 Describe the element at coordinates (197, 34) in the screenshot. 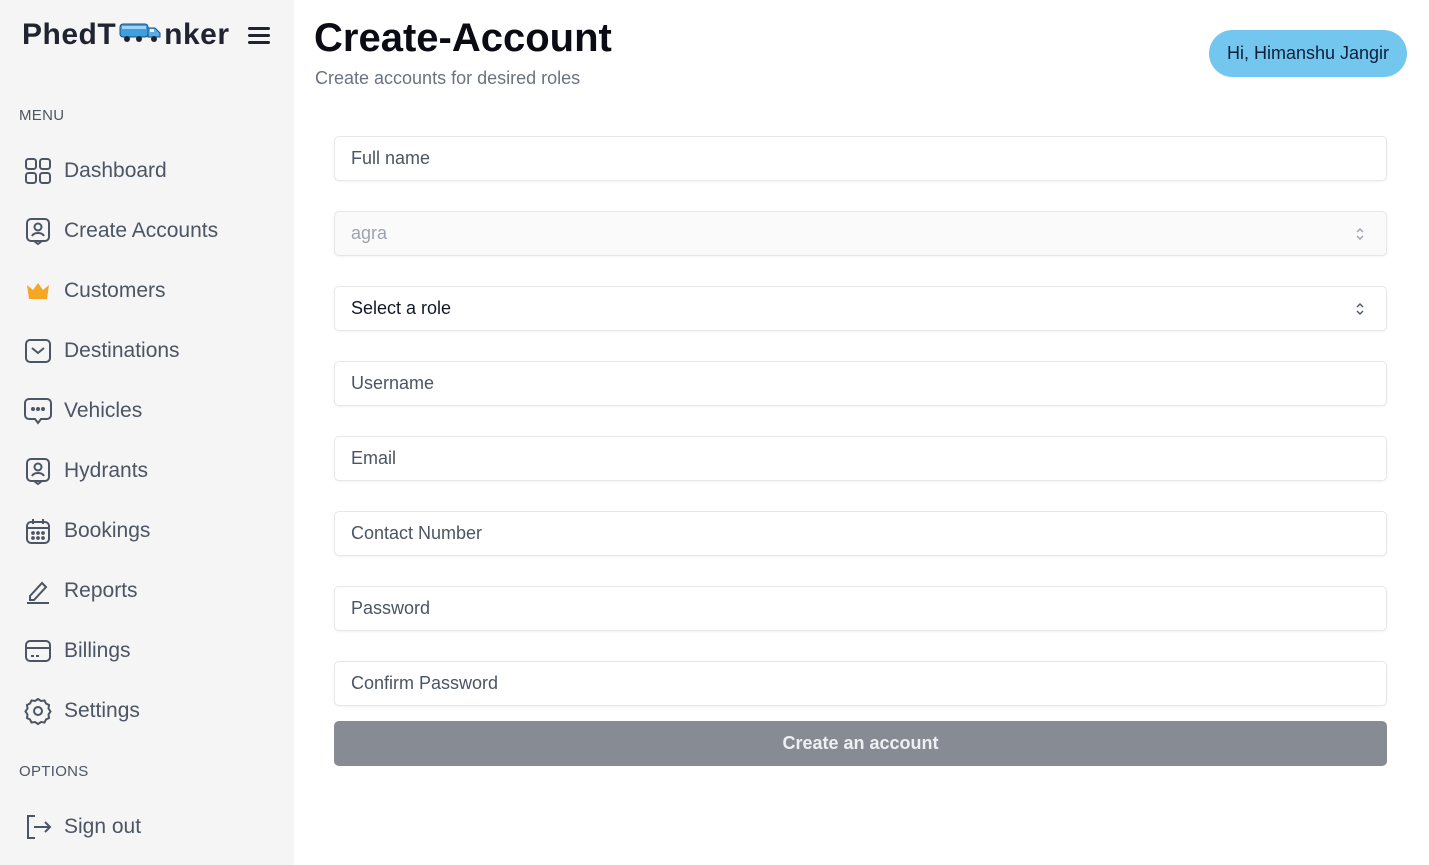

I see `brand-name-suffix: nker` at that location.